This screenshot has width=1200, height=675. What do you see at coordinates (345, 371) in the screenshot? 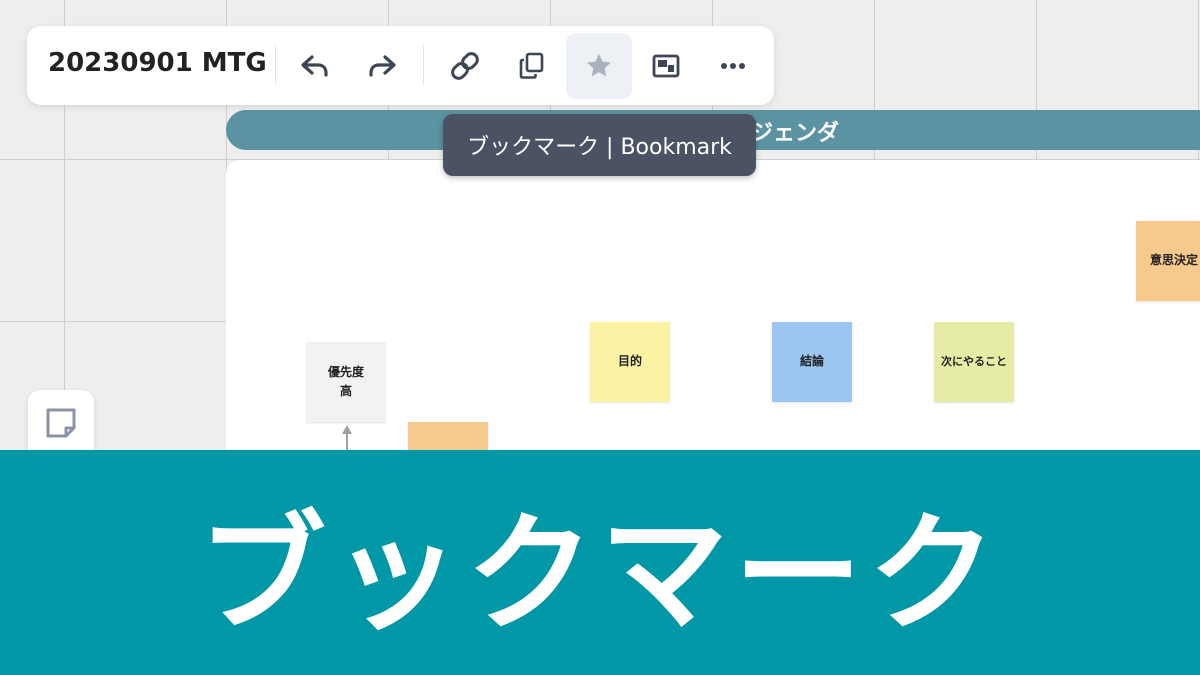
I see `sticky-note-priority-line1: 優先度` at bounding box center [345, 371].